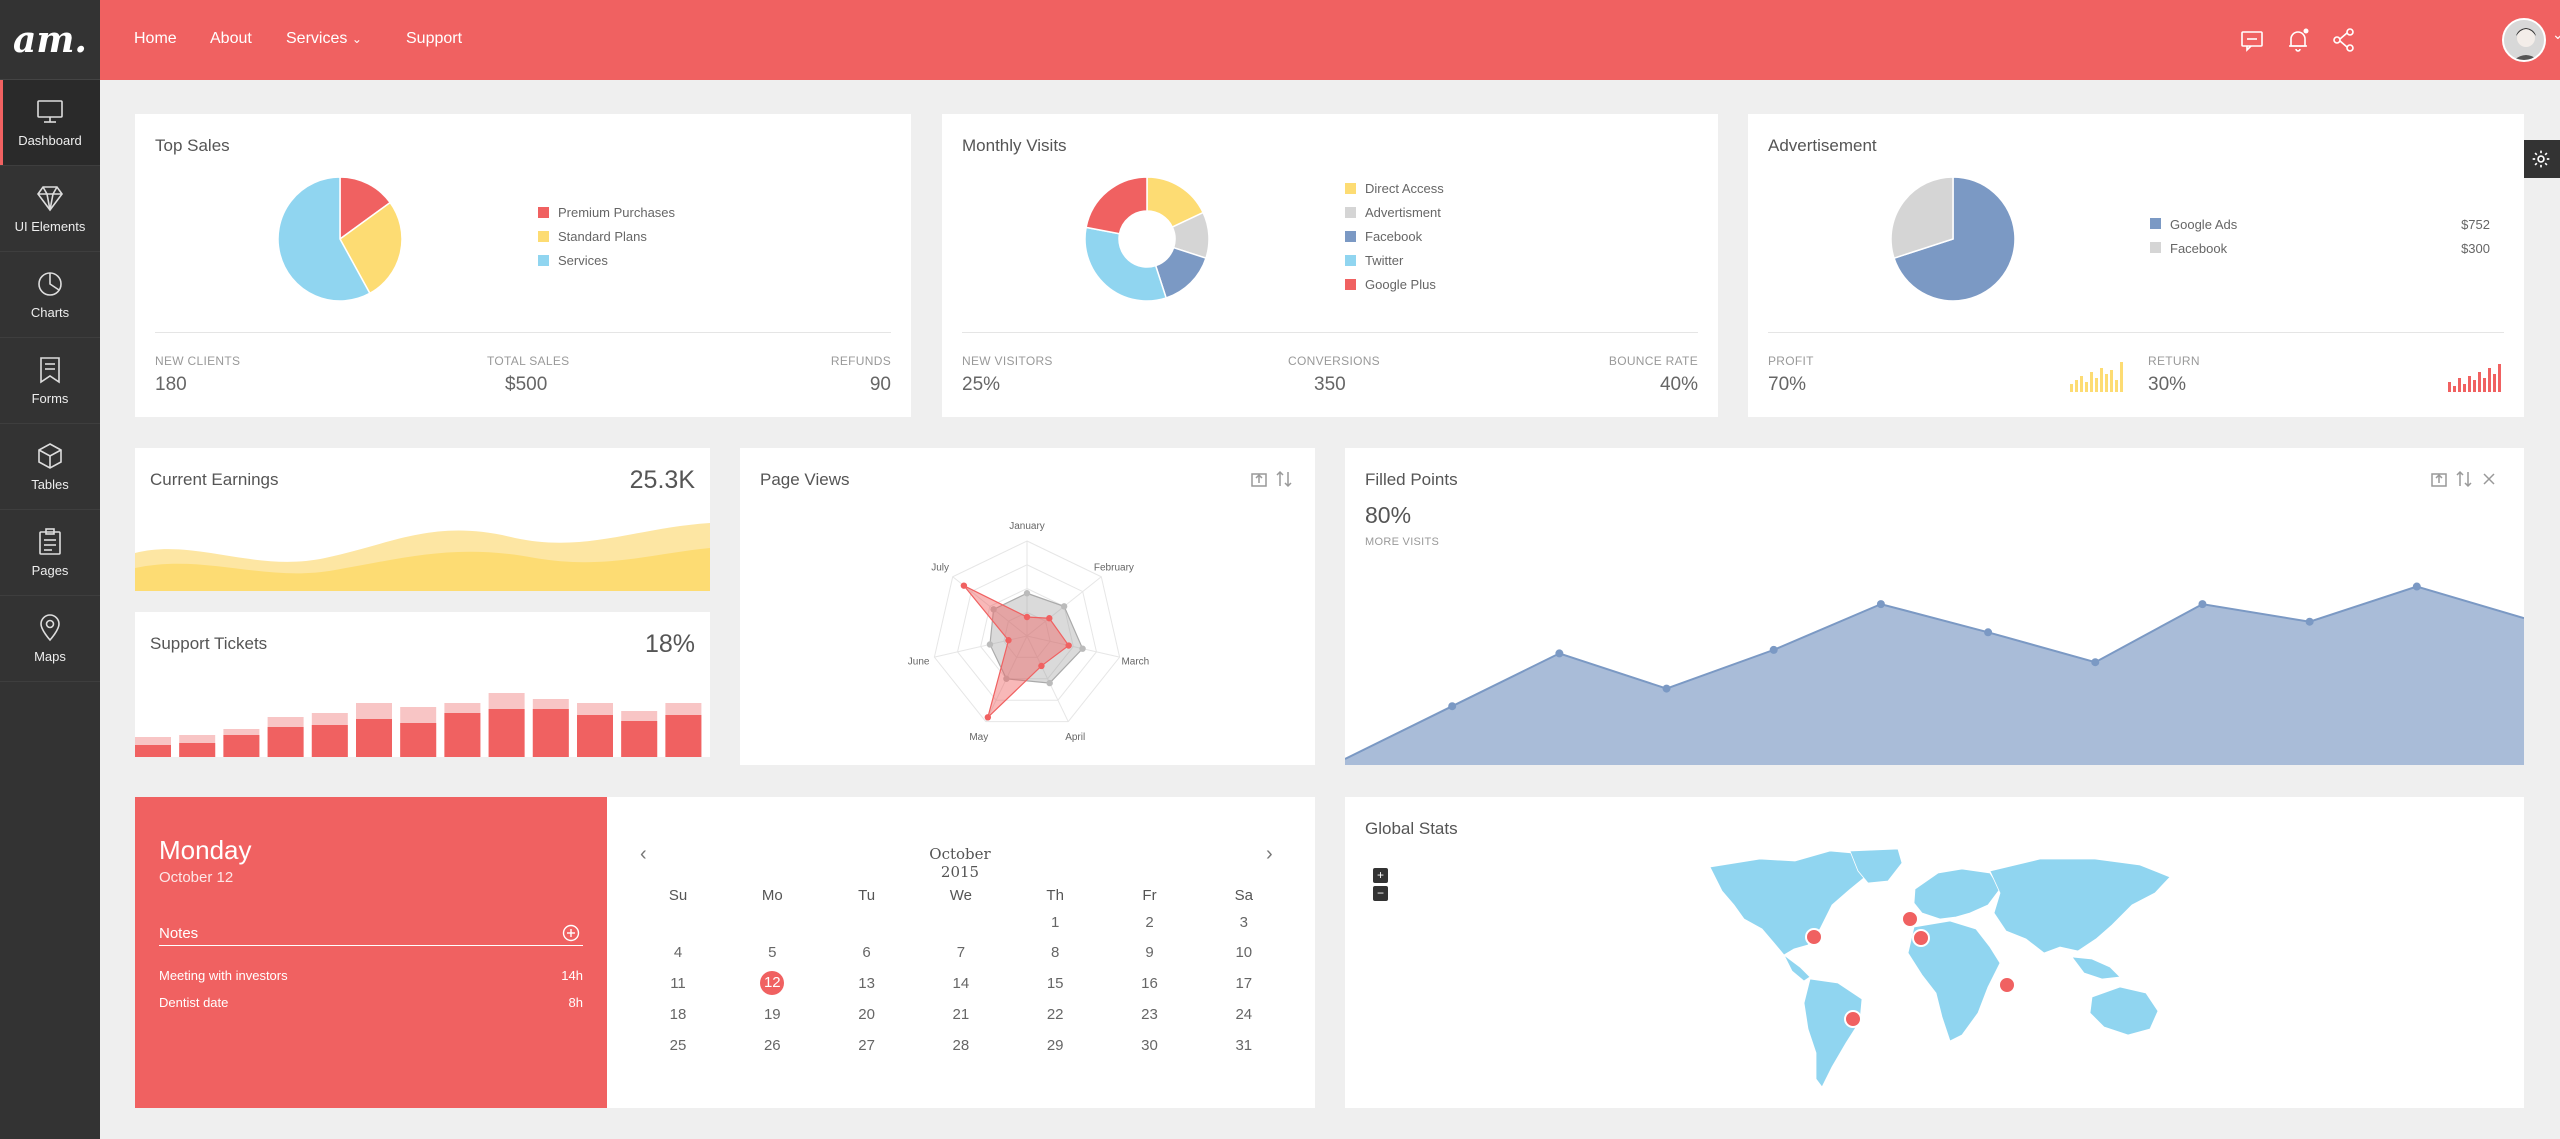 This screenshot has height=1139, width=2560. I want to click on user-menu-chevron-icon: ⌄, so click(2556, 34).